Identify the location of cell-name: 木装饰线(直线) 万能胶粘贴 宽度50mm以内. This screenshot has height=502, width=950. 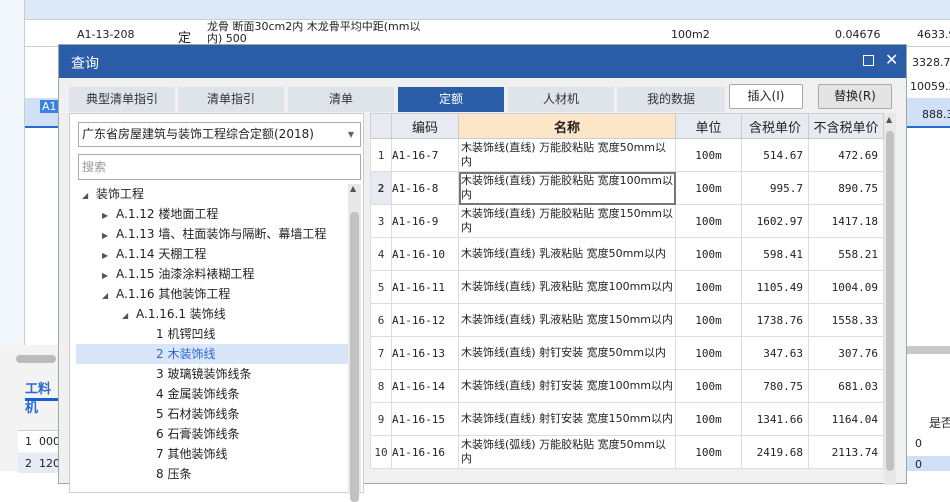
(567, 155).